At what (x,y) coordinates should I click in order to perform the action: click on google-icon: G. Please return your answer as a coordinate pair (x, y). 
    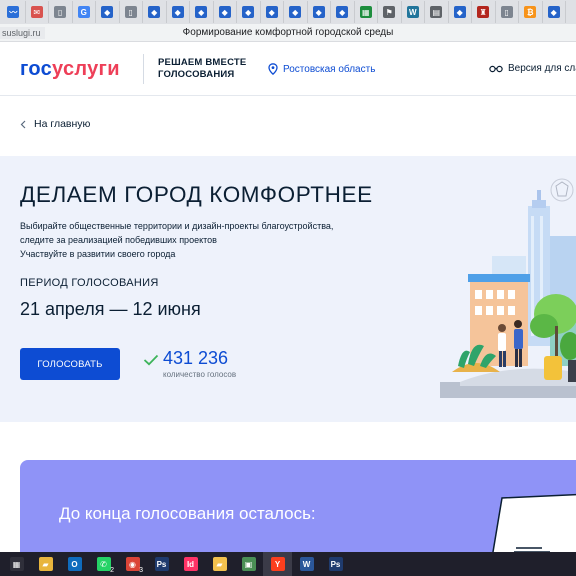
    Looking at the image, I should click on (83, 12).